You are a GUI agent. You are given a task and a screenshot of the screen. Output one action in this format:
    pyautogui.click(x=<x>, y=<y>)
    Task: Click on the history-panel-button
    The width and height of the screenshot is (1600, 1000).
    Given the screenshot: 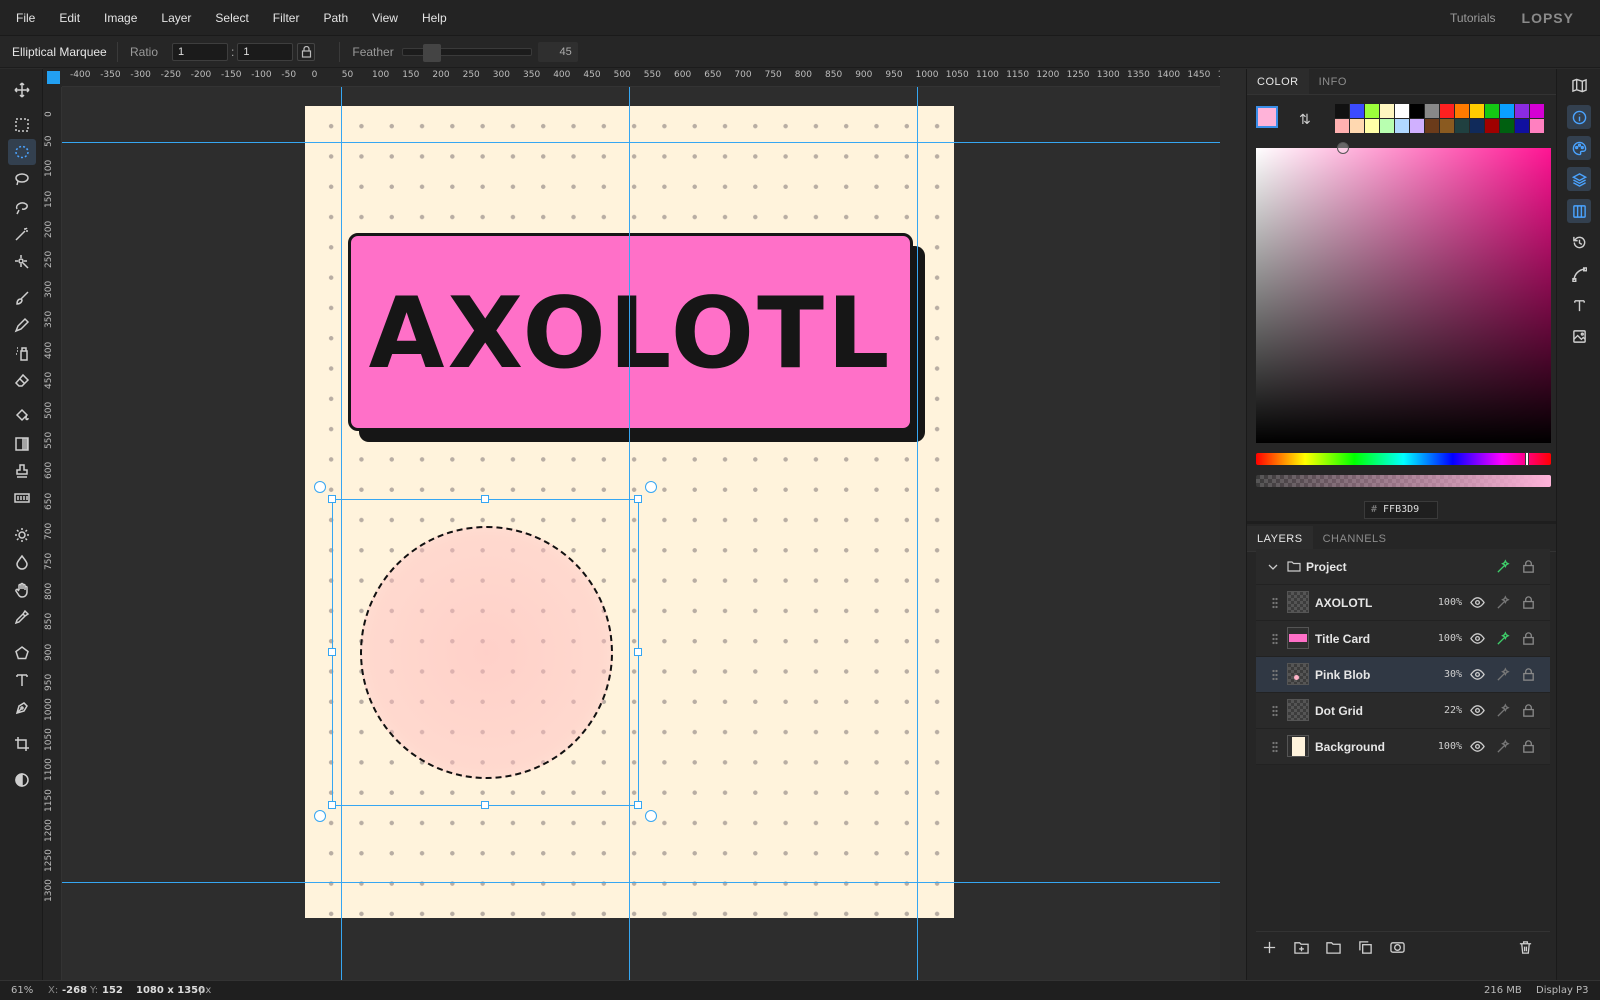 What is the action you would take?
    pyautogui.click(x=1579, y=242)
    